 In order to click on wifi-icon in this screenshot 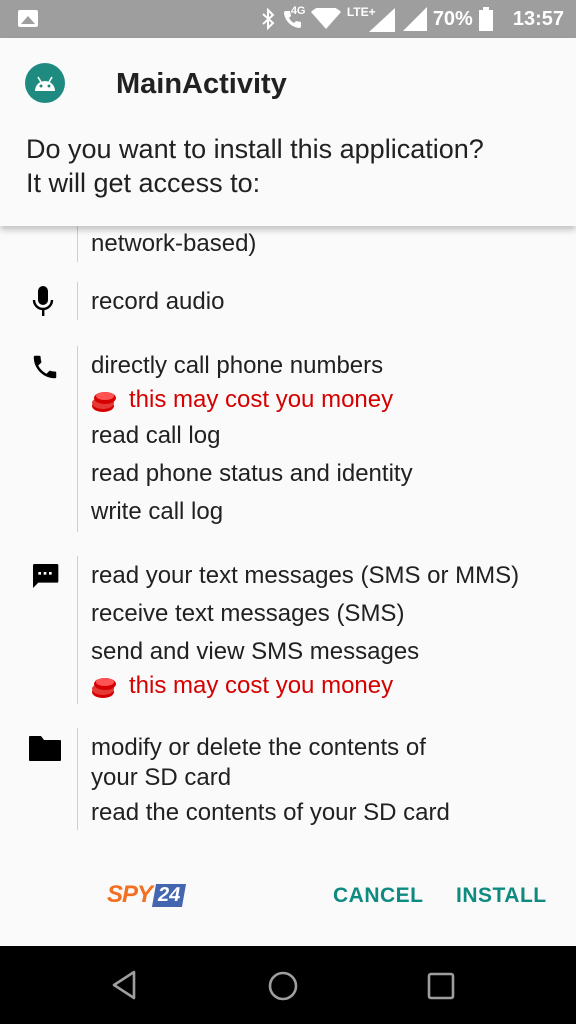, I will do `click(325, 18)`.